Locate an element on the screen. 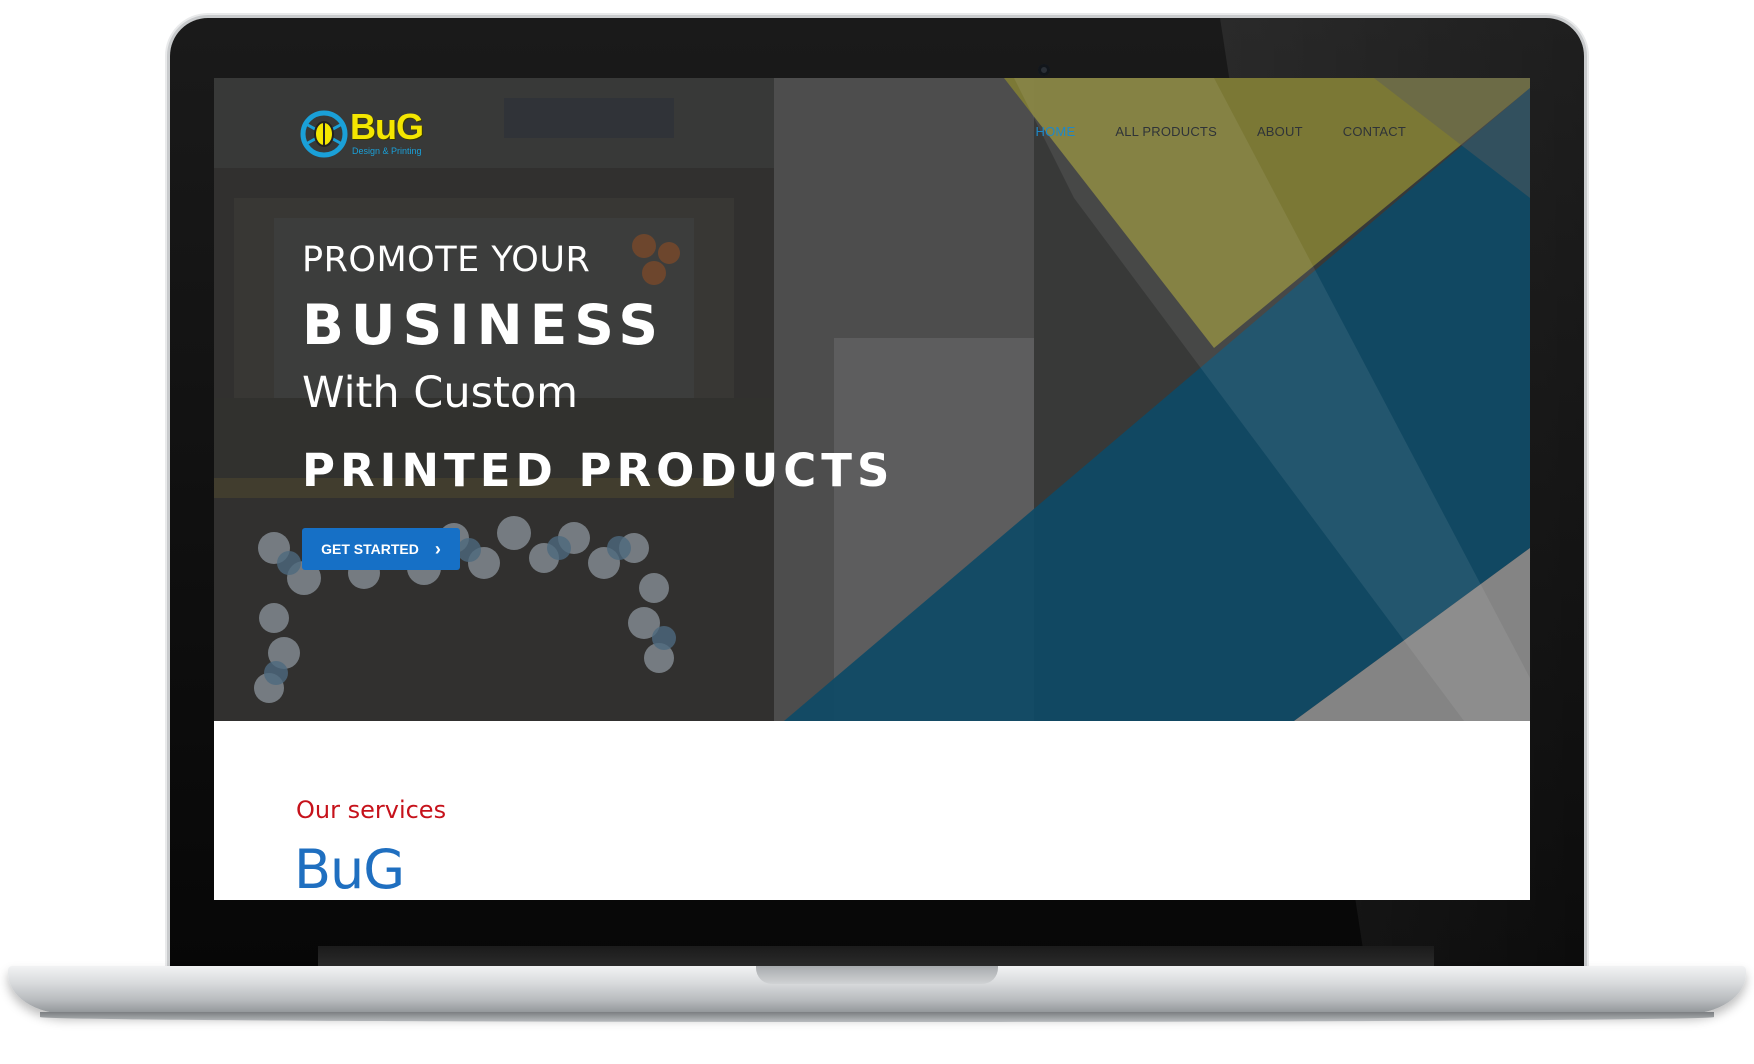 The height and width of the screenshot is (1064, 1754). site-logo: BuG Design & Printing is located at coordinates (370, 134).